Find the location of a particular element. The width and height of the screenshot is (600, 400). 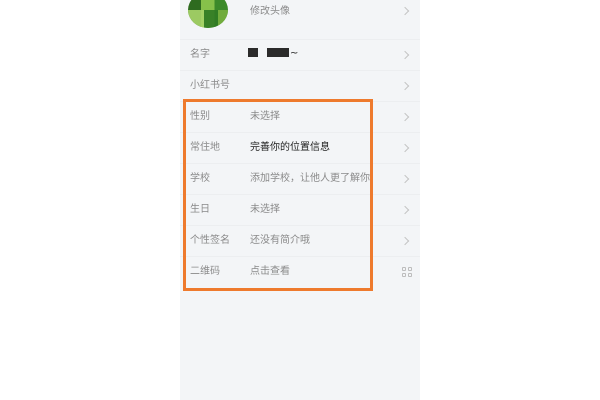

gender-value: 未选择 is located at coordinates (265, 116).